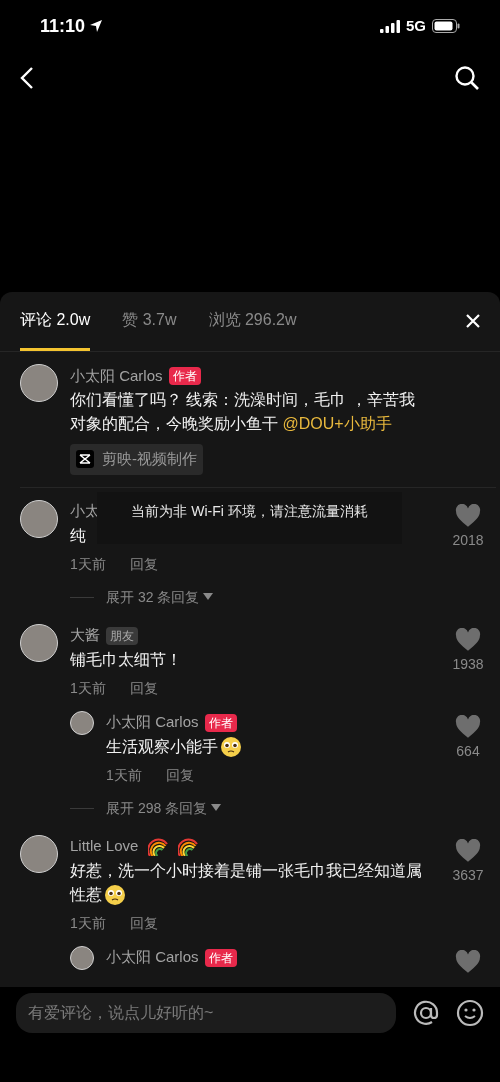 The image size is (500, 1082). Describe the element at coordinates (468, 540) in the screenshot. I see `like-count: 2018` at that location.